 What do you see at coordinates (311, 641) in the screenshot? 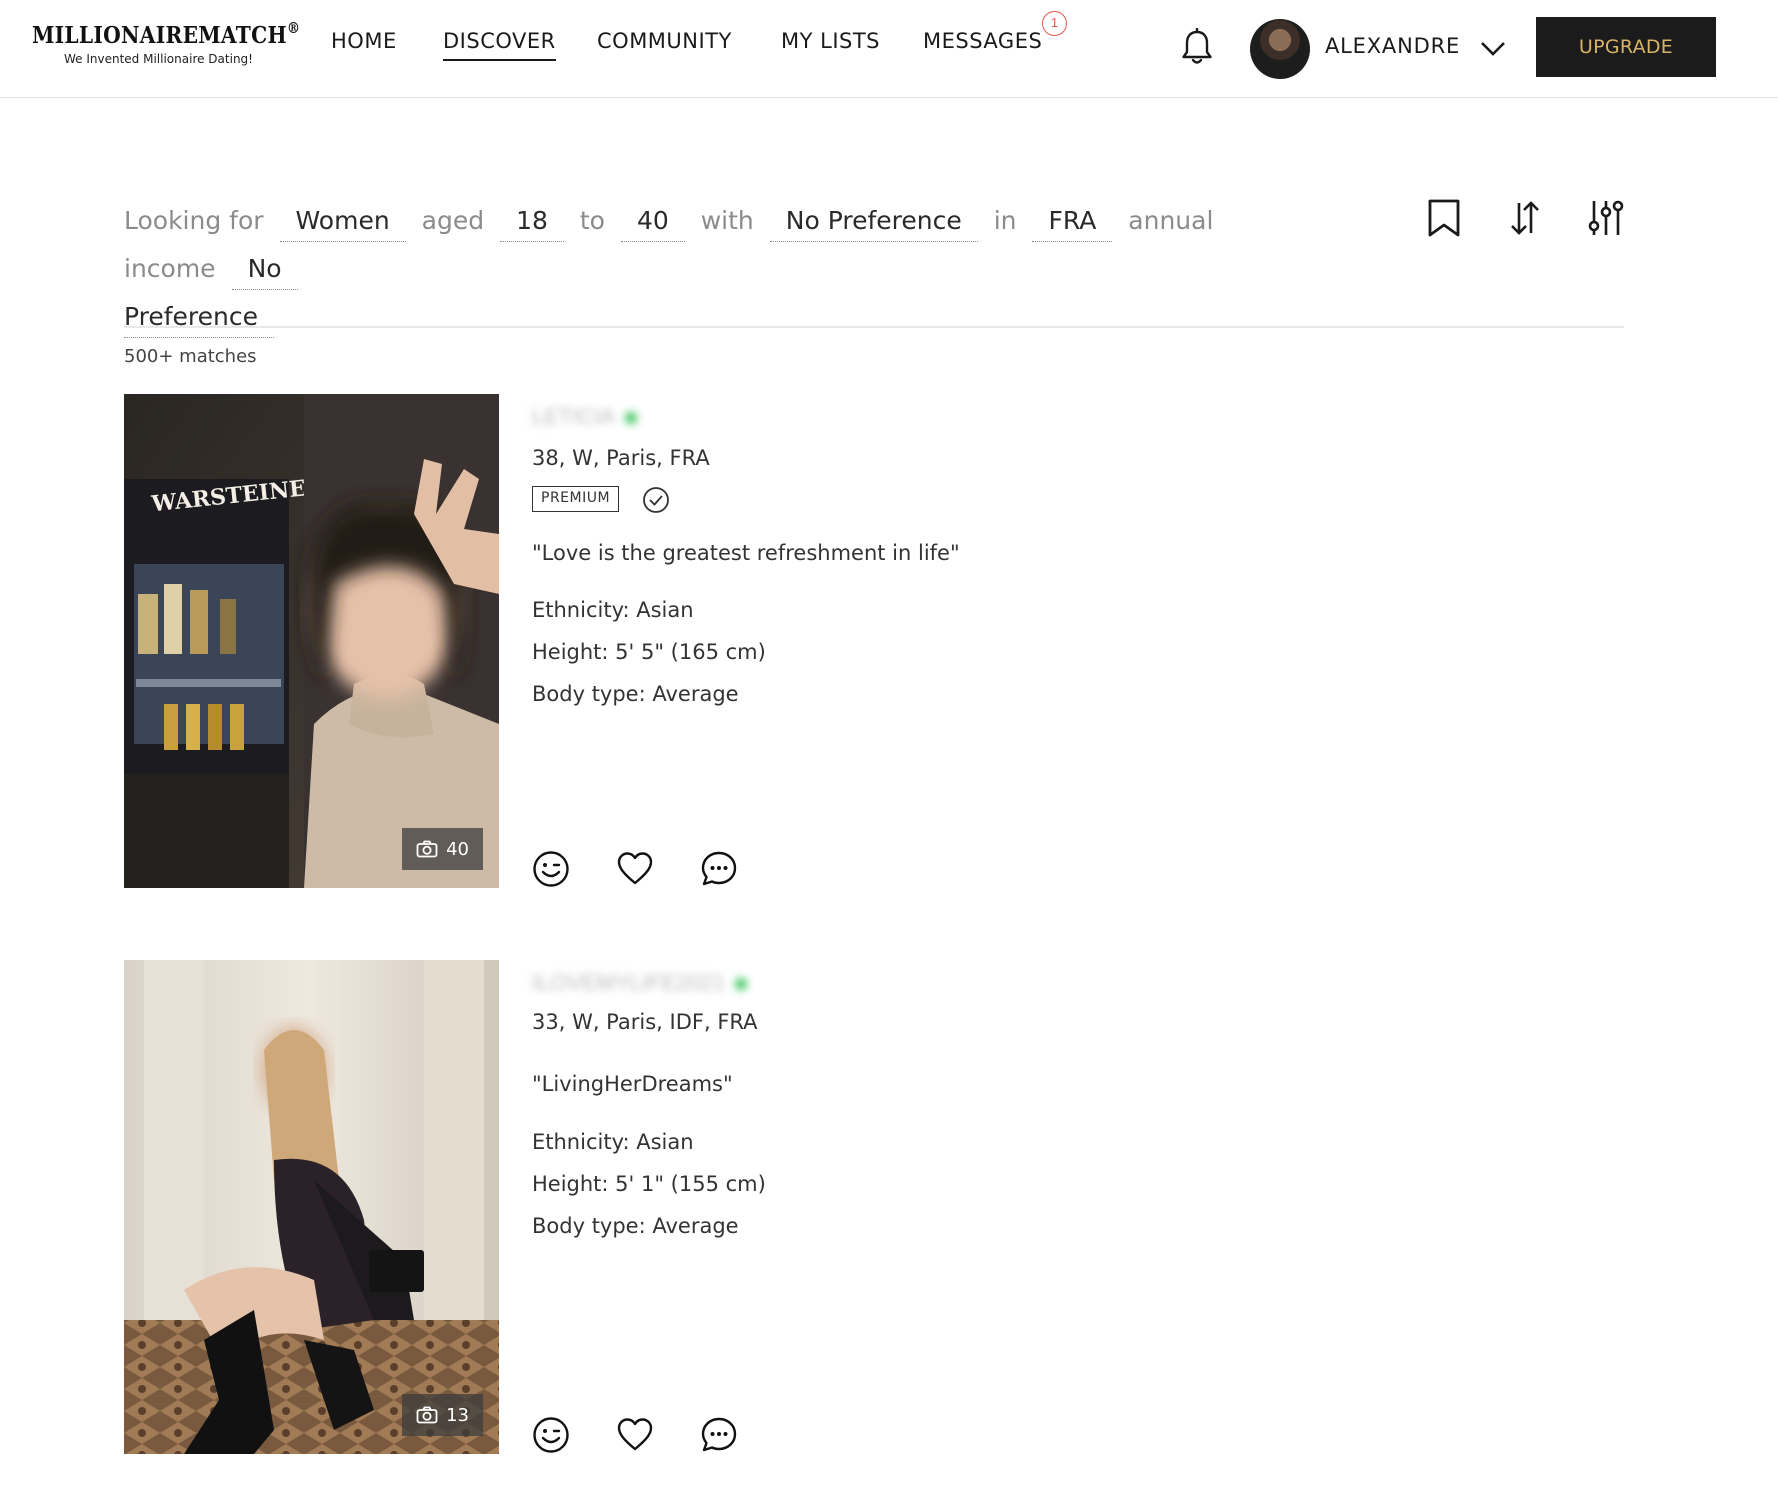
I see `profile-photo: WARSTEINER 40` at bounding box center [311, 641].